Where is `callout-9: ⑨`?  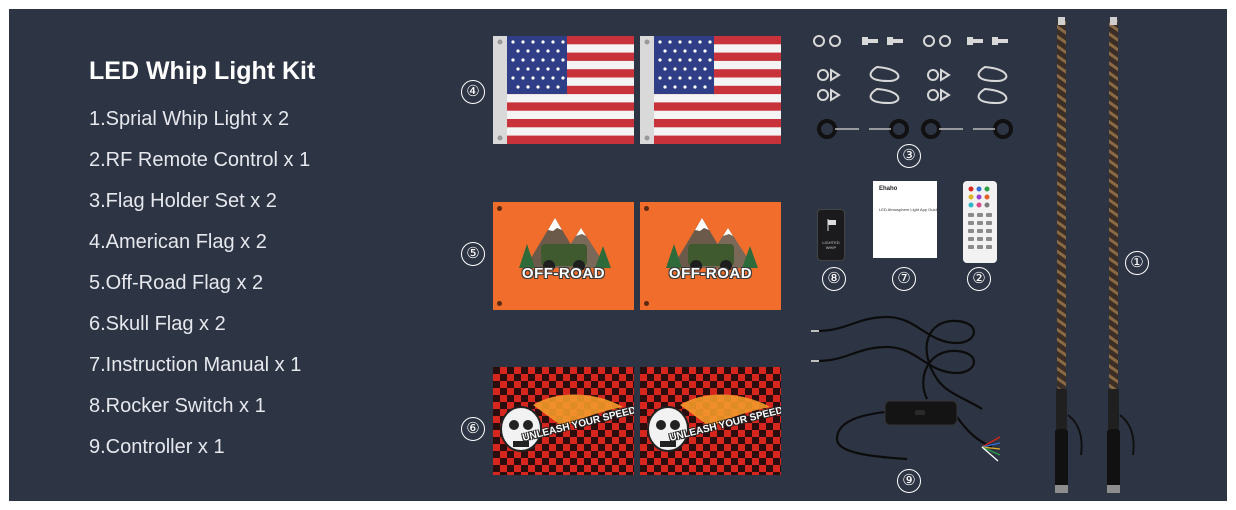
callout-9: ⑨ is located at coordinates (909, 481).